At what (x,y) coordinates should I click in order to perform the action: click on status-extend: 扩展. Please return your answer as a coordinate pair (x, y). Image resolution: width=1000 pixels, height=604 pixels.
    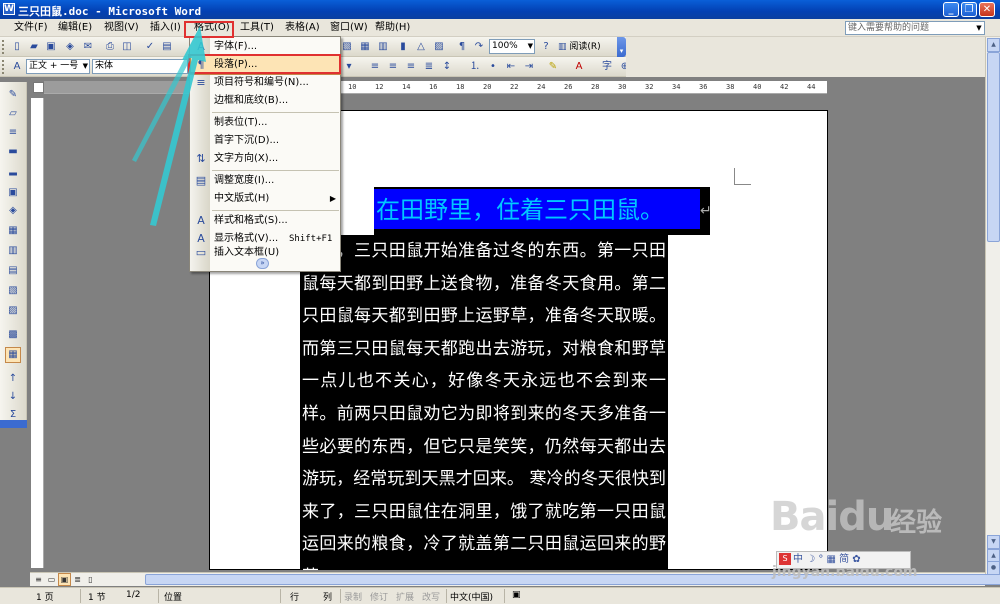
    Looking at the image, I should click on (405, 596).